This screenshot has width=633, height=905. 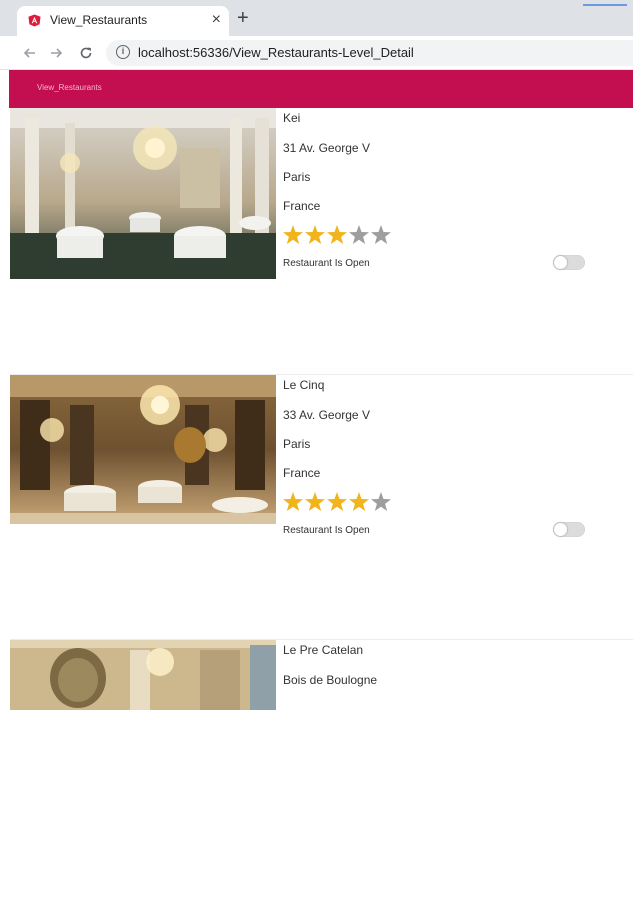 What do you see at coordinates (316, 18) in the screenshot?
I see `browser-tabstrip: View_Restaurants × +` at bounding box center [316, 18].